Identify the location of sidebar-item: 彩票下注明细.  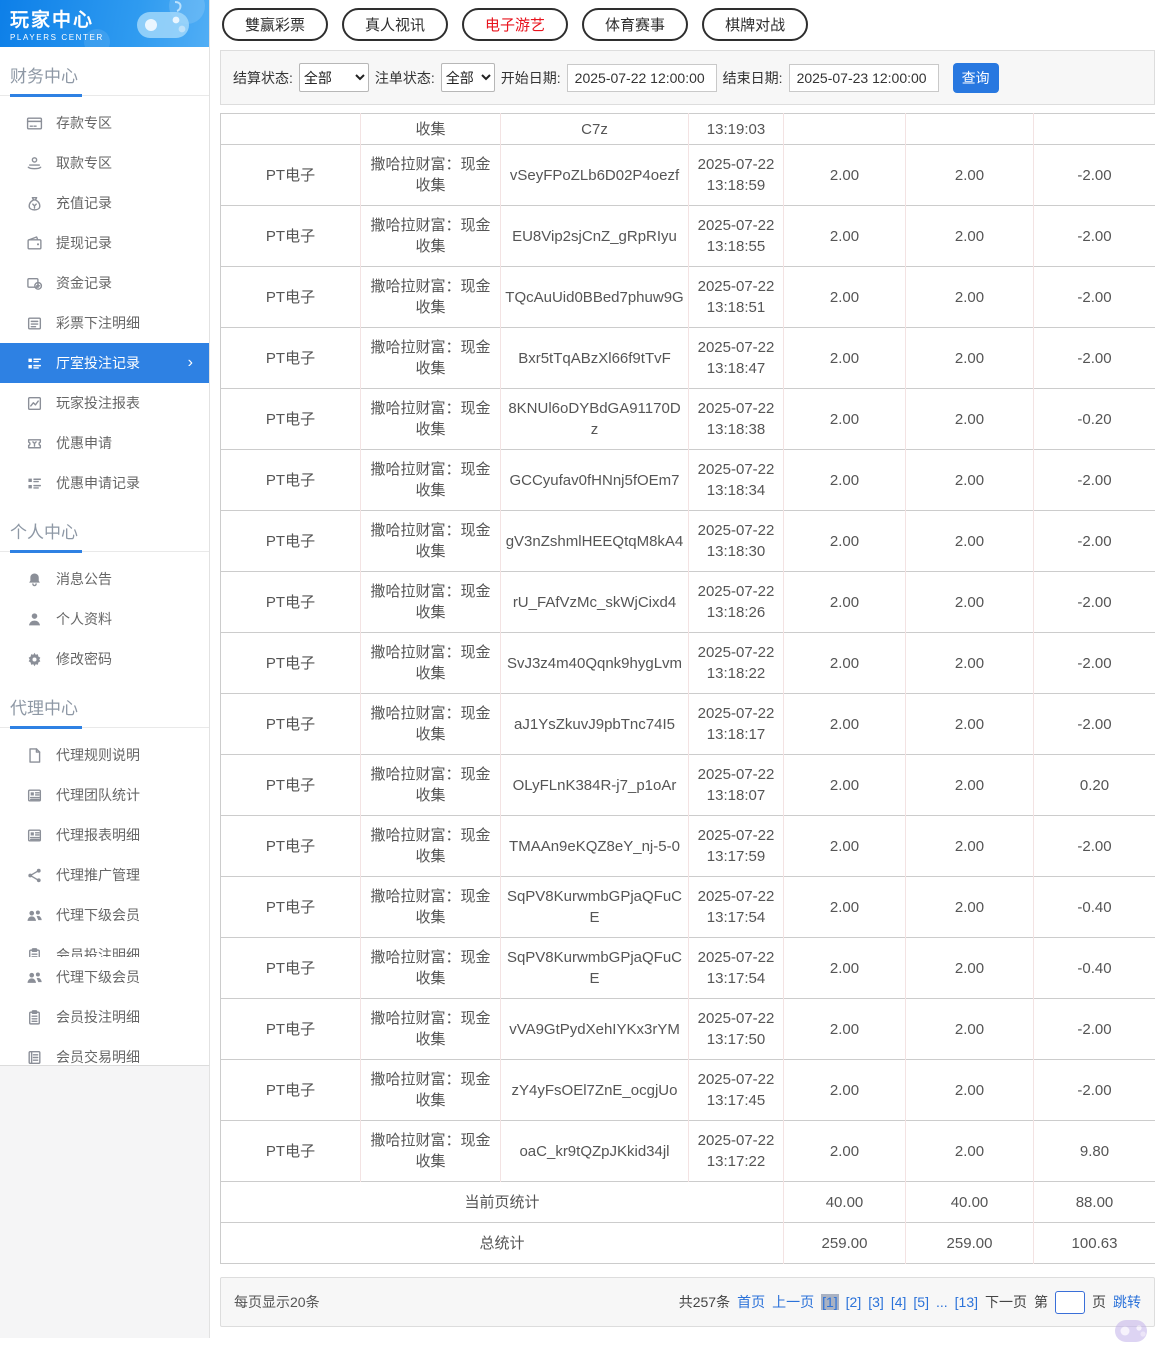
(104, 323).